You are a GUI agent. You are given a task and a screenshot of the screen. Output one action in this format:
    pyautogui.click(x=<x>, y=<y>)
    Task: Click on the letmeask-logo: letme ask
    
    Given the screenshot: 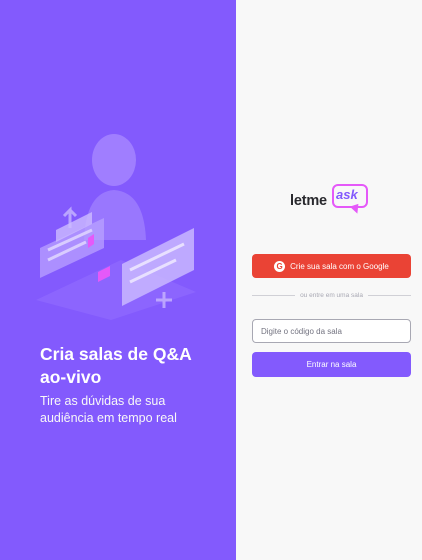 What is the action you would take?
    pyautogui.click(x=331, y=202)
    